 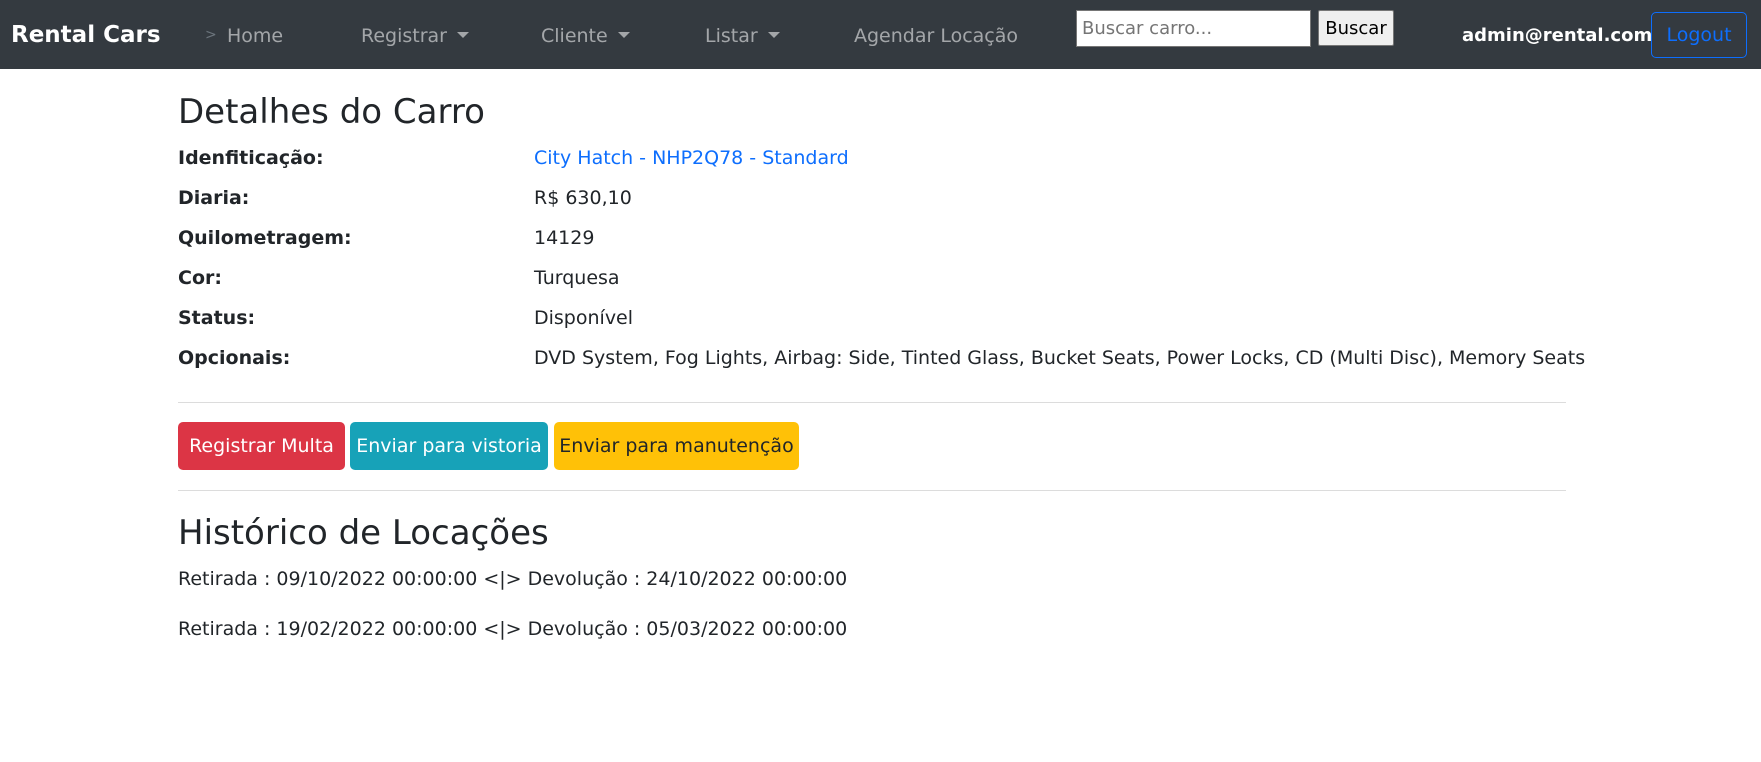 I want to click on register-fine-button: Registrar Multa, so click(x=261, y=446).